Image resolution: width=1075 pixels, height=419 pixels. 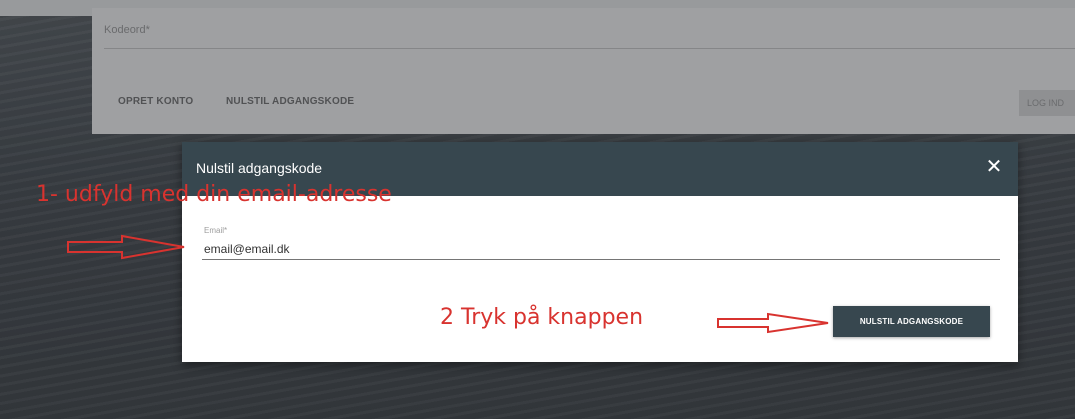 I want to click on annotation-step-1: 1- udfyld med din email-adresse, so click(x=214, y=194).